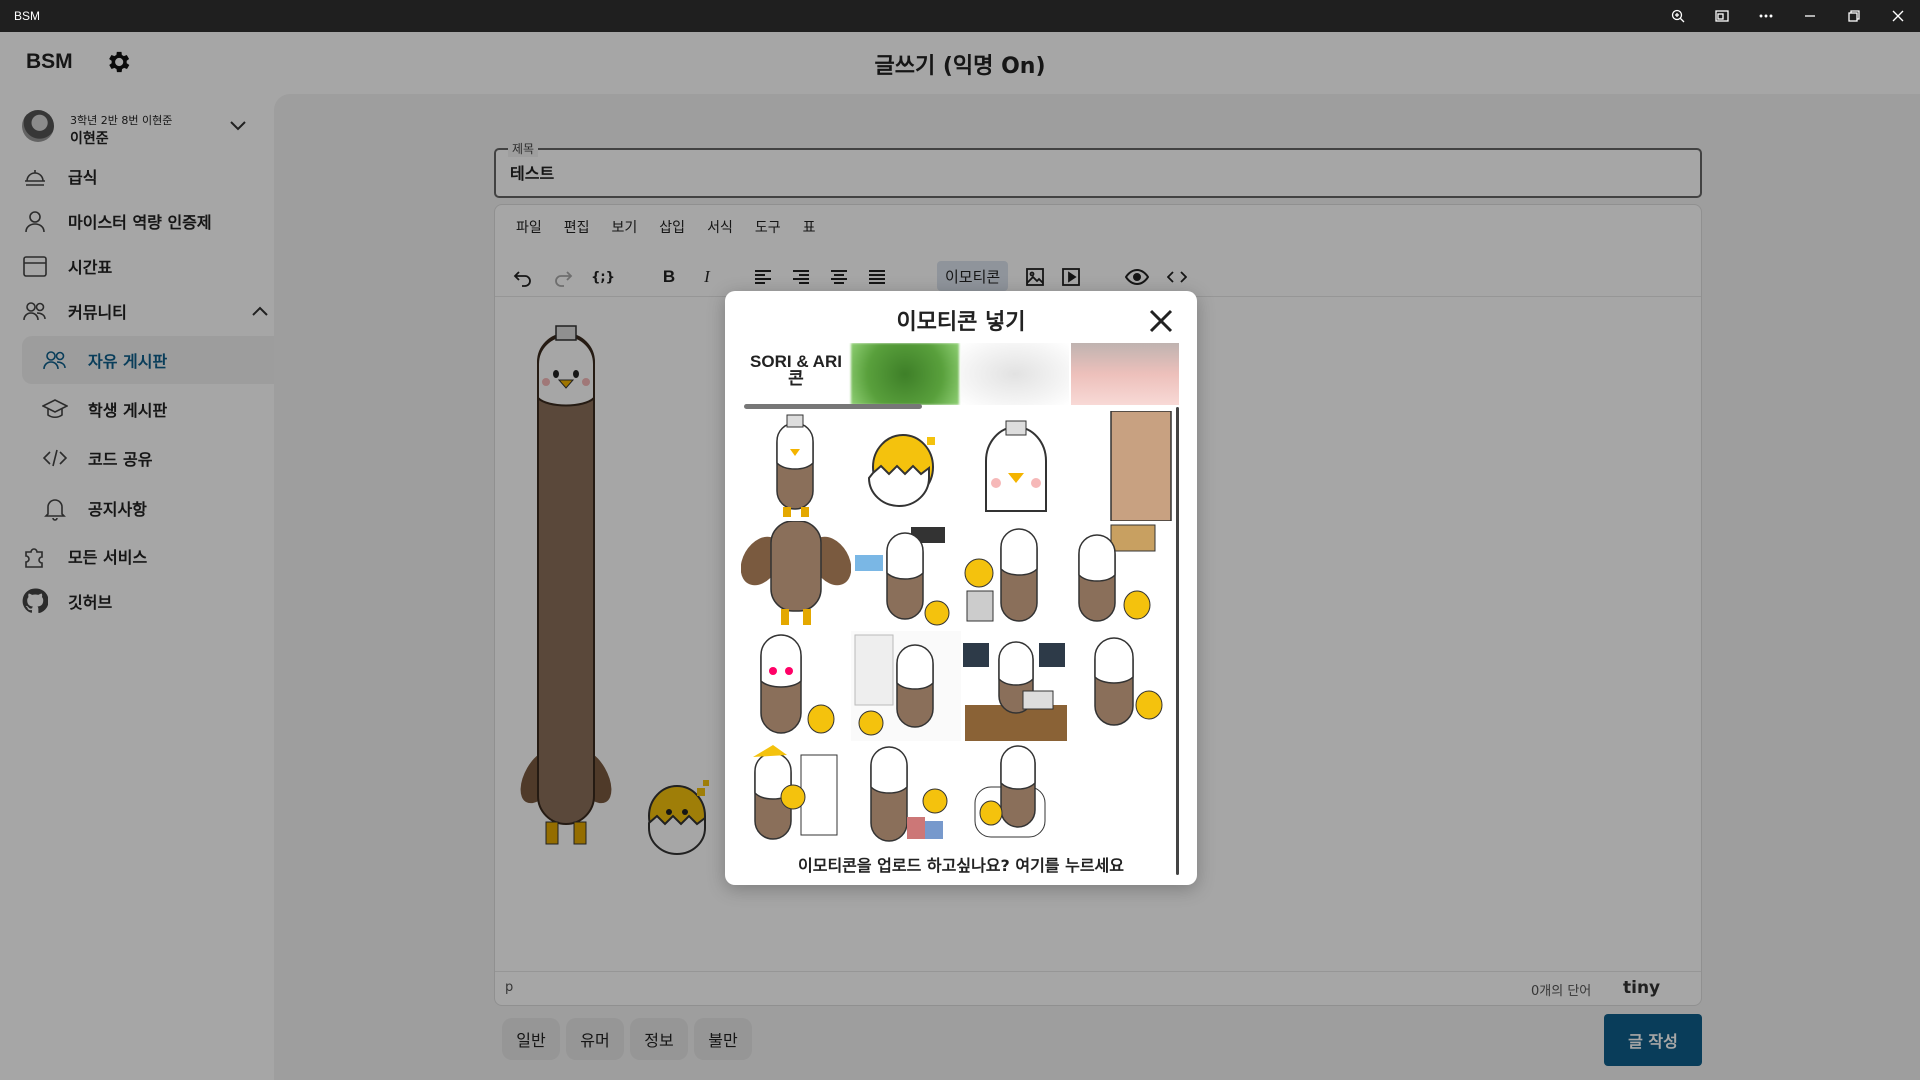 This screenshot has height=1080, width=1920. Describe the element at coordinates (961, 322) in the screenshot. I see `modal-title: 이모티콘 넣기` at that location.